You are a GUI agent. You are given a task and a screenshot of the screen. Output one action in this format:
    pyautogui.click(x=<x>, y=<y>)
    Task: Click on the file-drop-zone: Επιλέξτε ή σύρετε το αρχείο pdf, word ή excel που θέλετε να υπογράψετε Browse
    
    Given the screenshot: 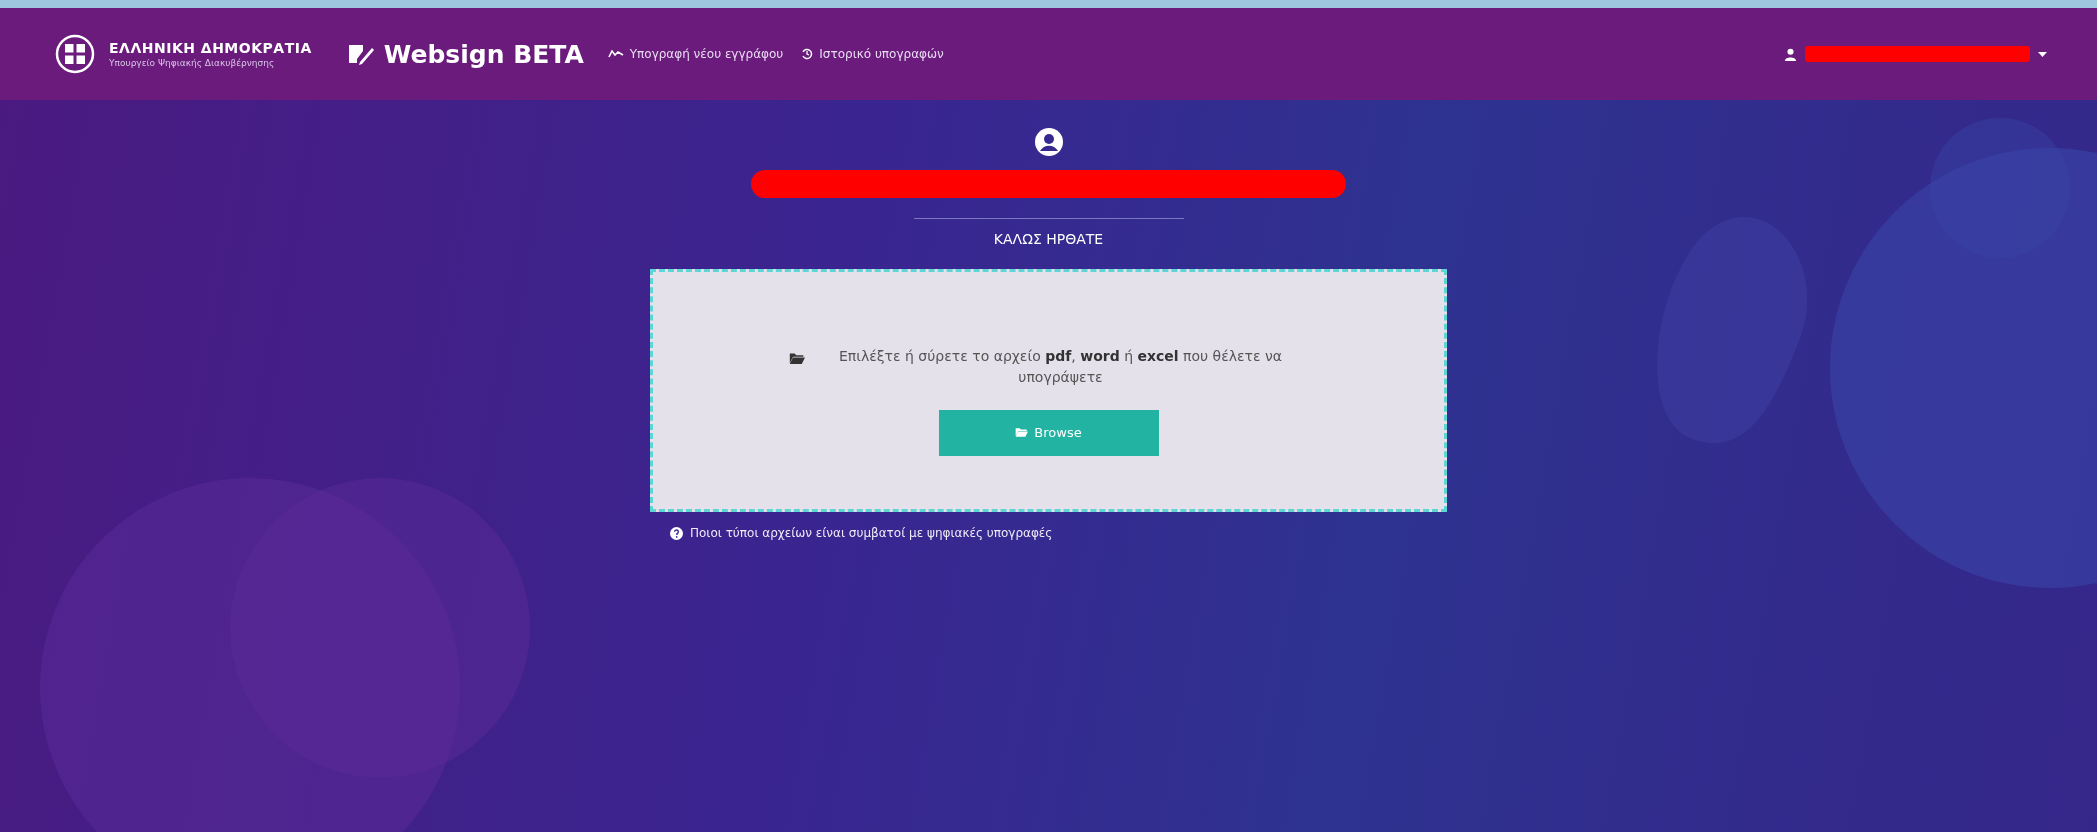 What is the action you would take?
    pyautogui.click(x=1048, y=390)
    